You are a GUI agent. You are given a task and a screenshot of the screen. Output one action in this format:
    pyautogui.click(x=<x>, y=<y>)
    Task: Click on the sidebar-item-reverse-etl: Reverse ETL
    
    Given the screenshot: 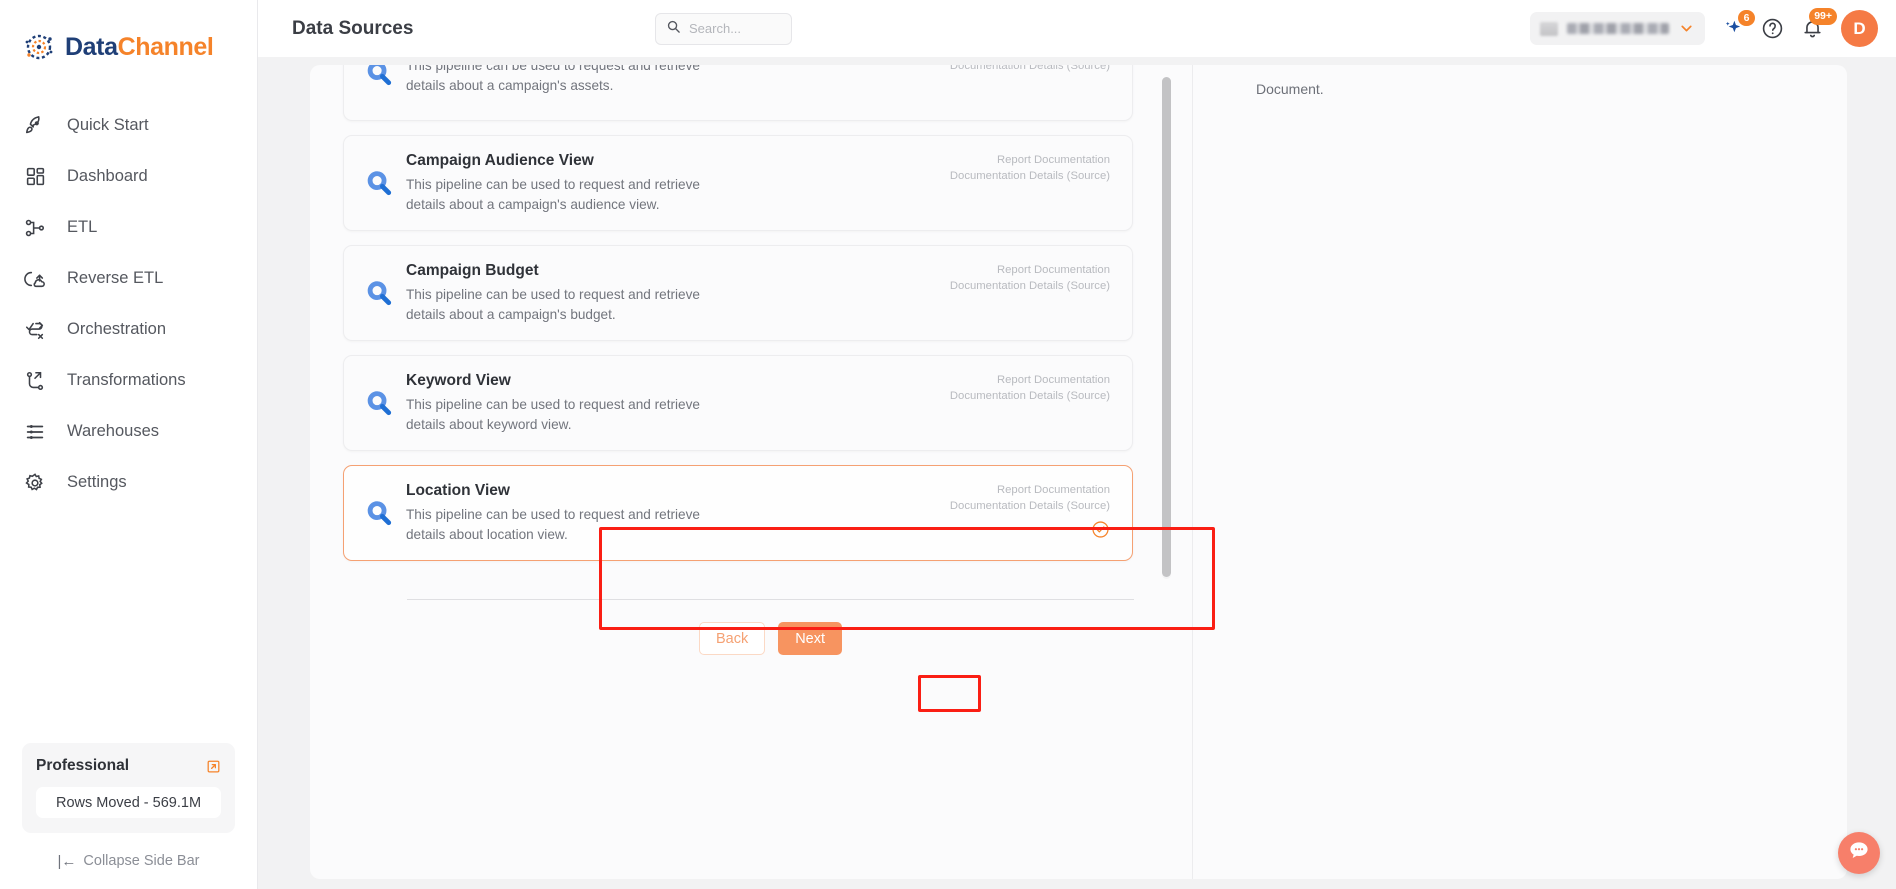 What is the action you would take?
    pyautogui.click(x=128, y=278)
    